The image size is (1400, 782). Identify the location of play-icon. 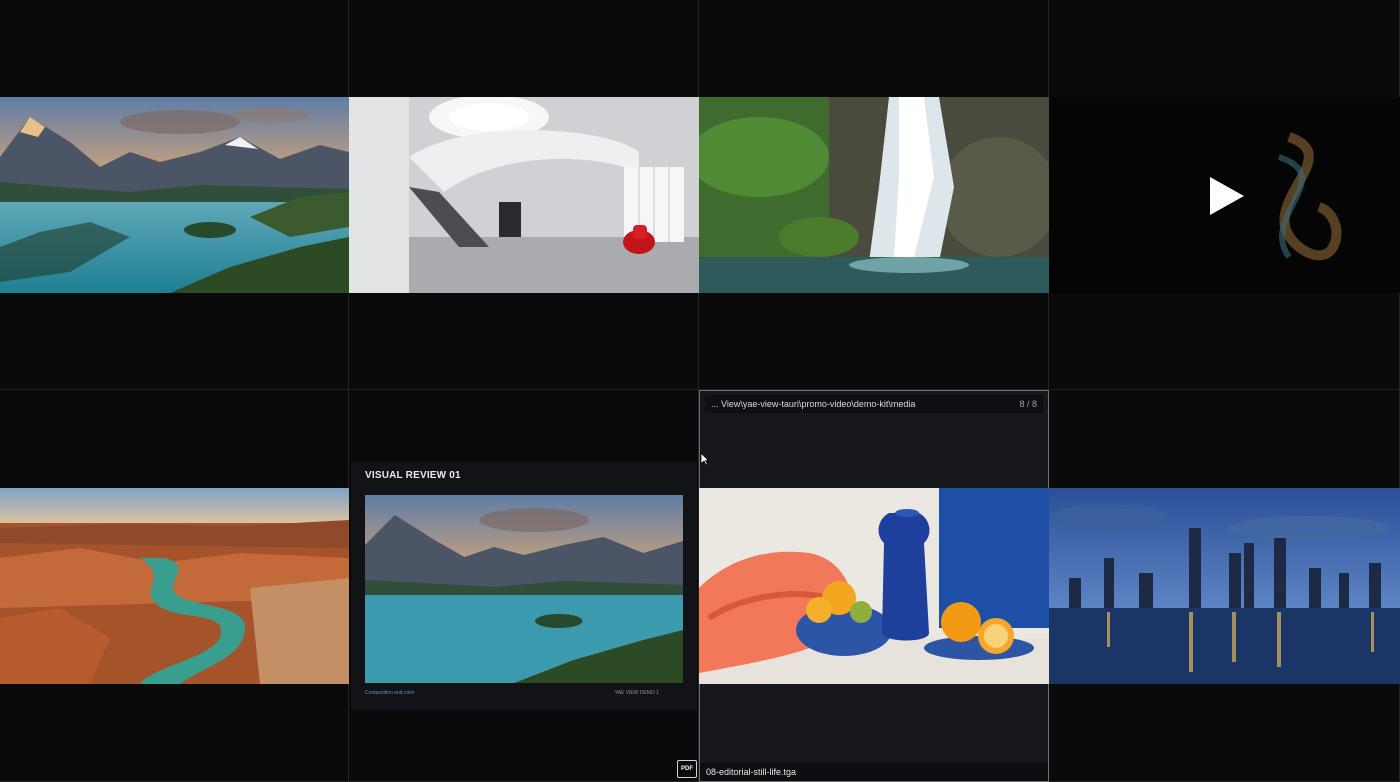
(1226, 196).